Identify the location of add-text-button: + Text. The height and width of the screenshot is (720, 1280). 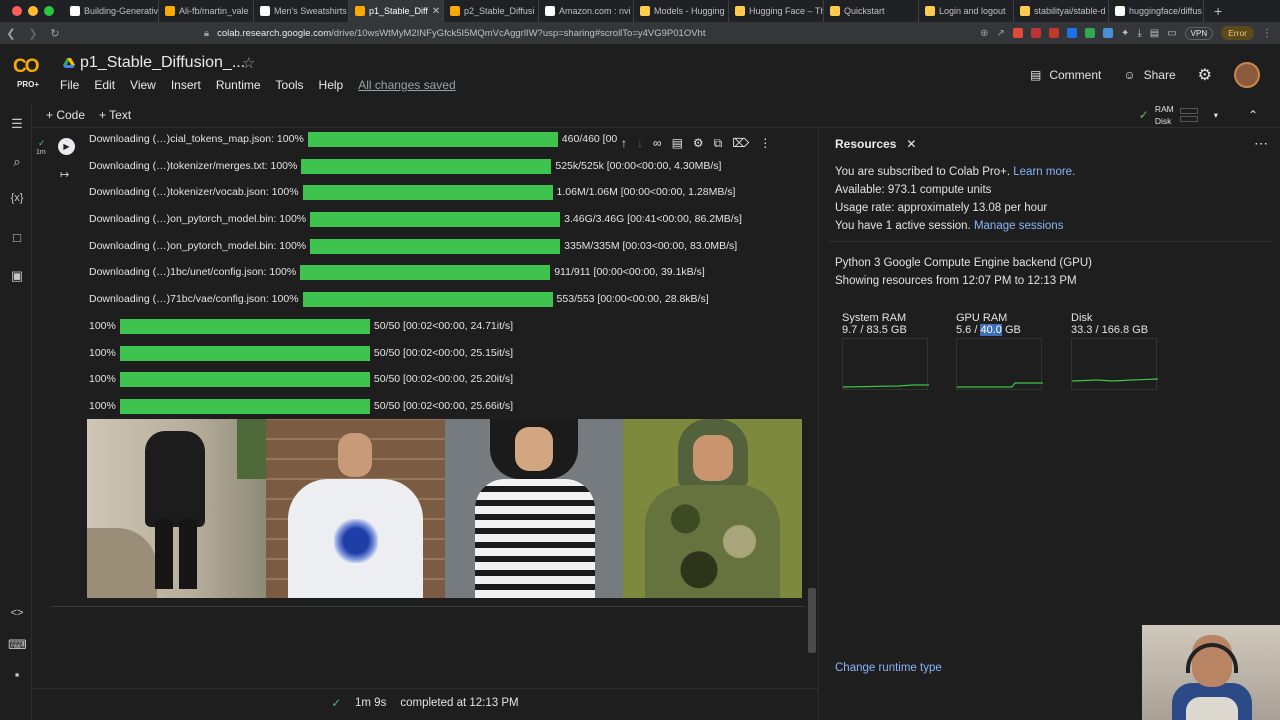
(115, 115).